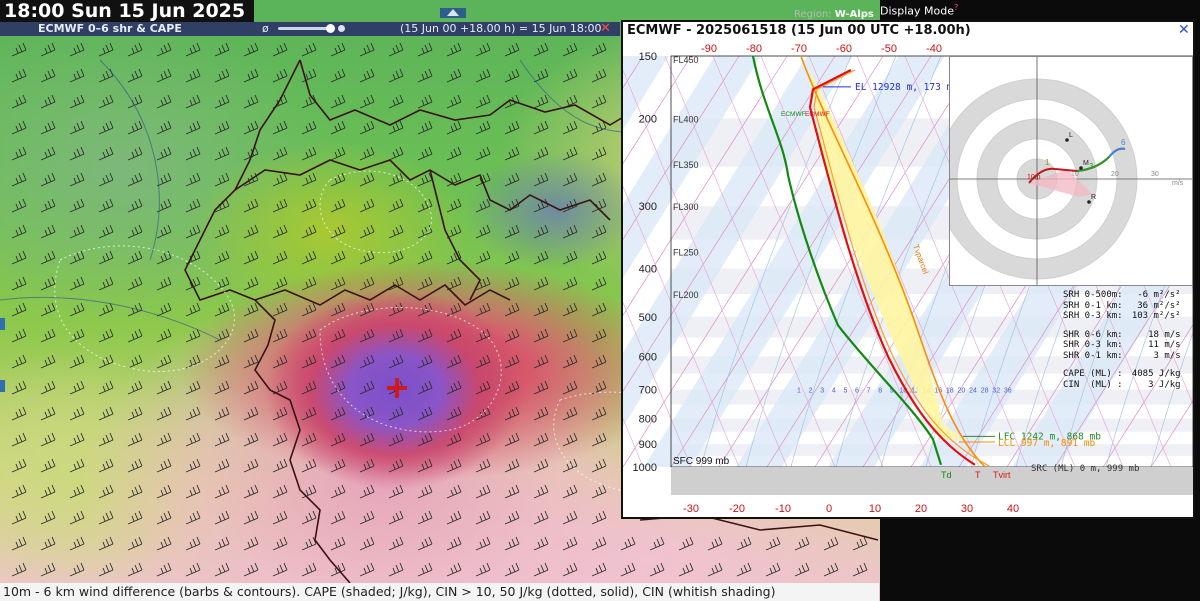 Image resolution: width=1200 pixels, height=601 pixels. Describe the element at coordinates (1156, 316) in the screenshot. I see `stat-value: 103 m²/s²` at that location.